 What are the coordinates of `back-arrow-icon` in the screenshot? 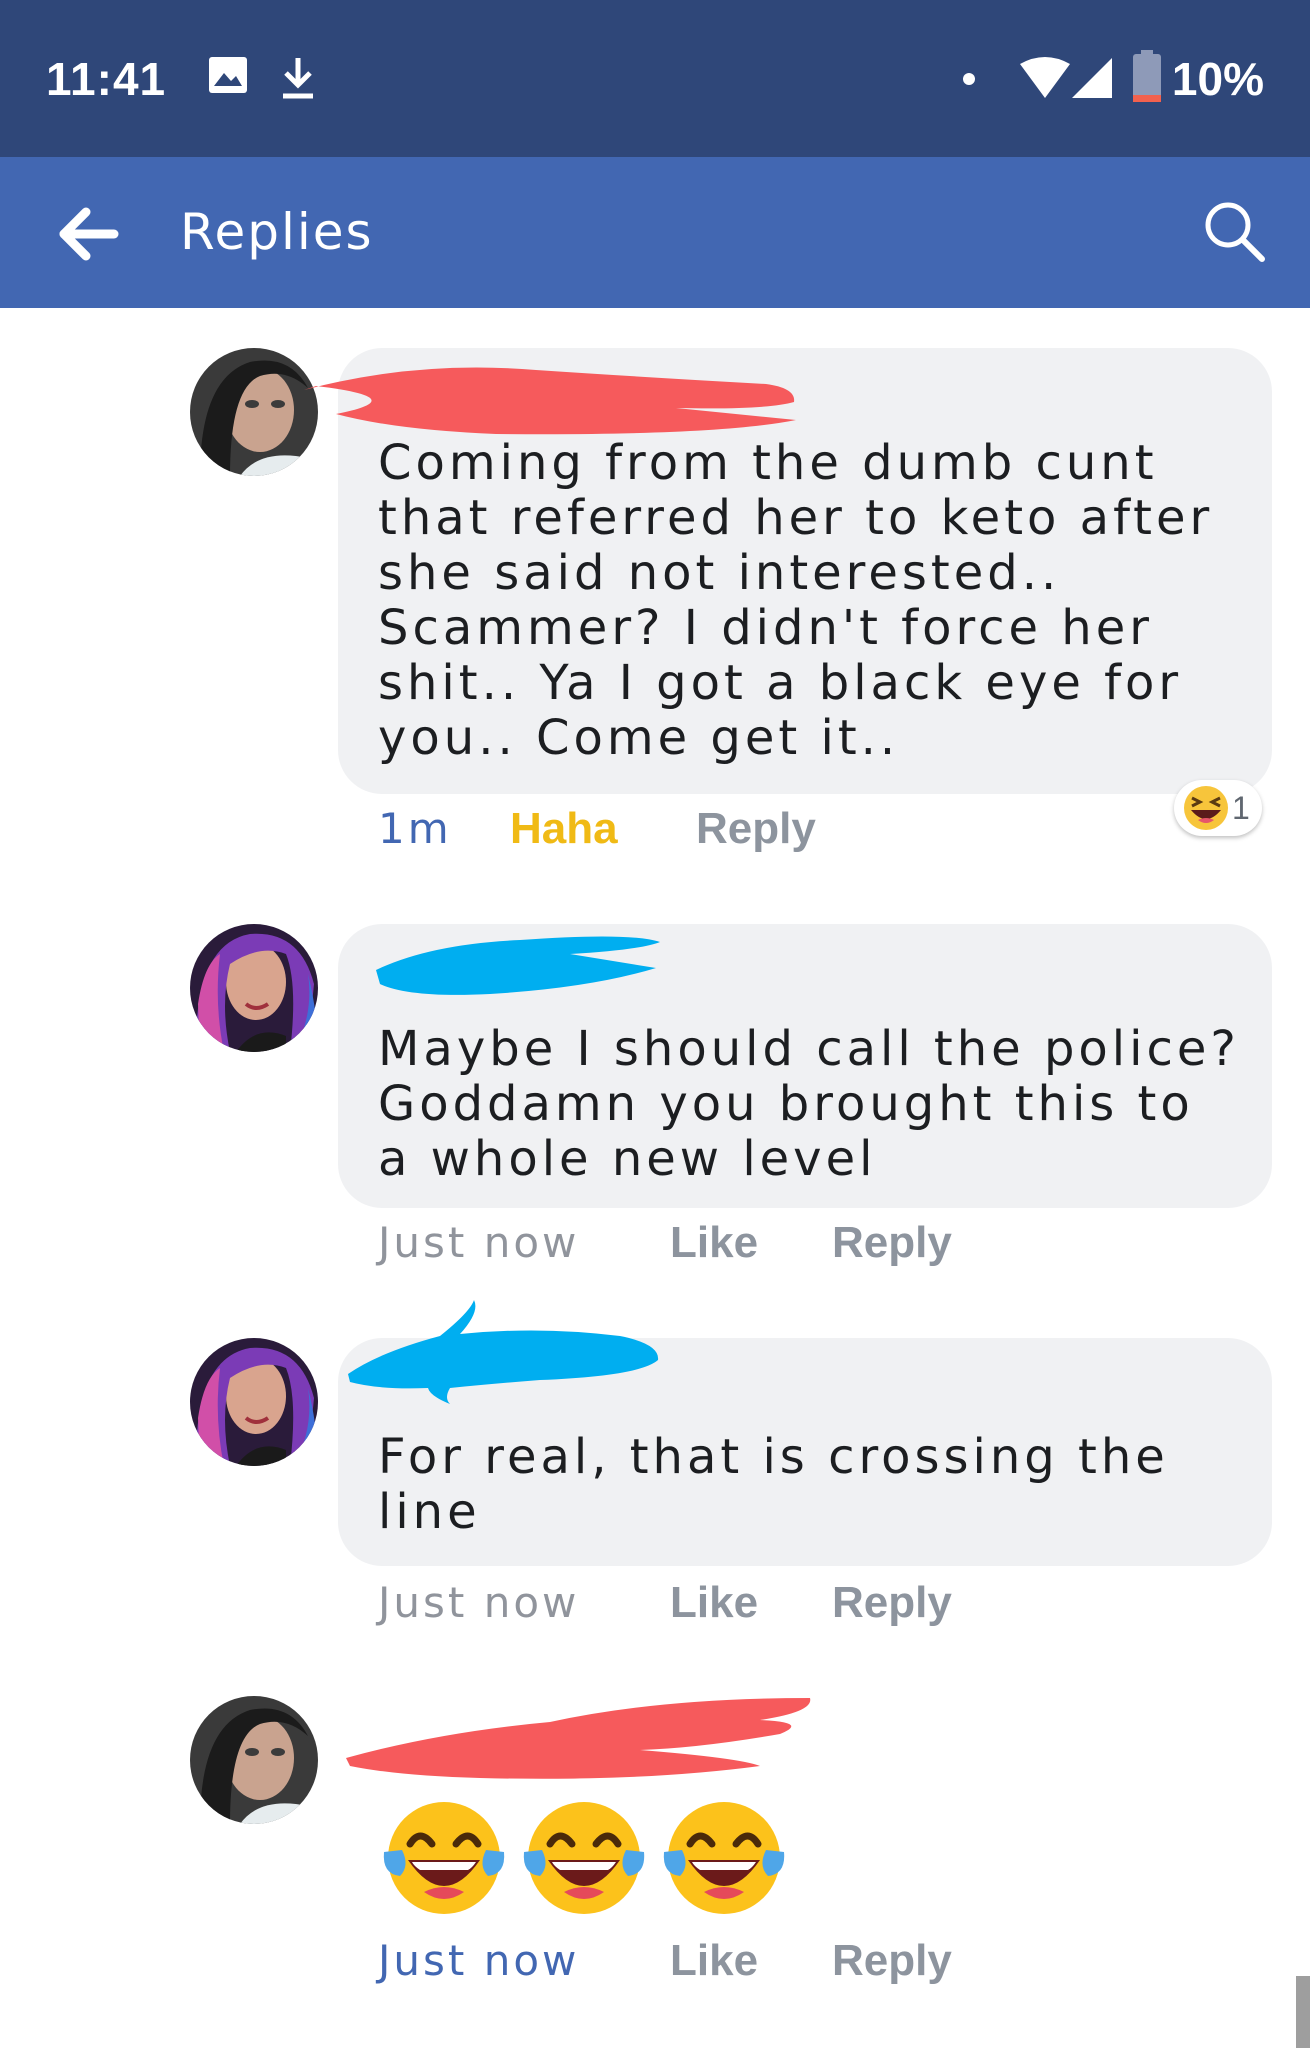 It's located at (89, 234).